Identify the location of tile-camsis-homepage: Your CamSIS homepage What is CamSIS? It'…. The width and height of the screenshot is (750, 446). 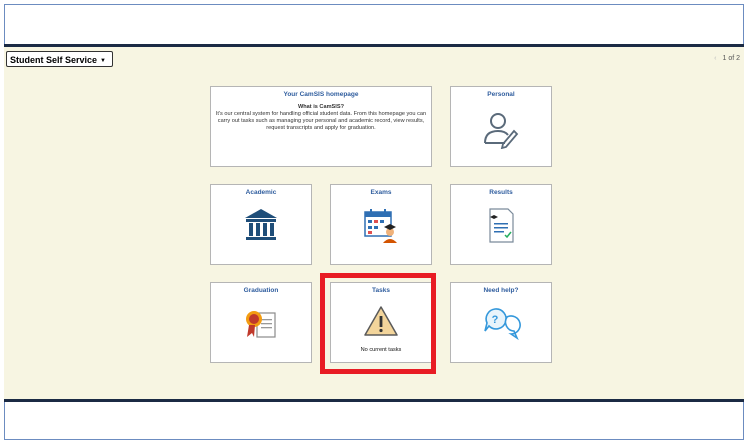
(321, 126).